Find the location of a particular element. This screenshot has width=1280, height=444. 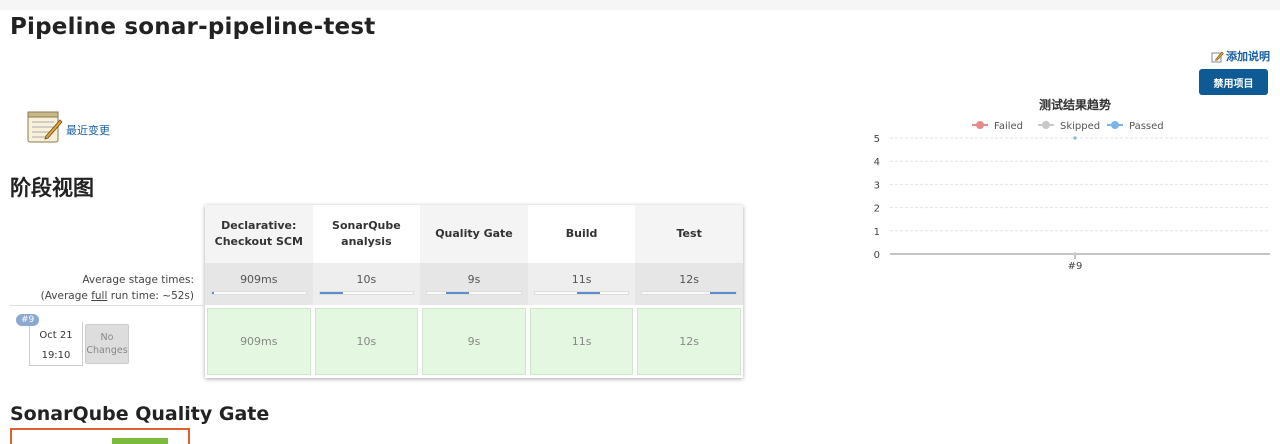

add-description-link: 添加说明 is located at coordinates (1240, 56).